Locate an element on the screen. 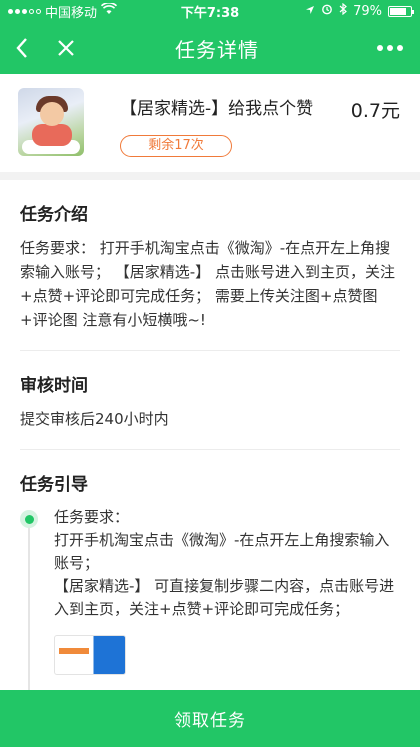 This screenshot has width=420, height=747. battery-icon is located at coordinates (401, 11).